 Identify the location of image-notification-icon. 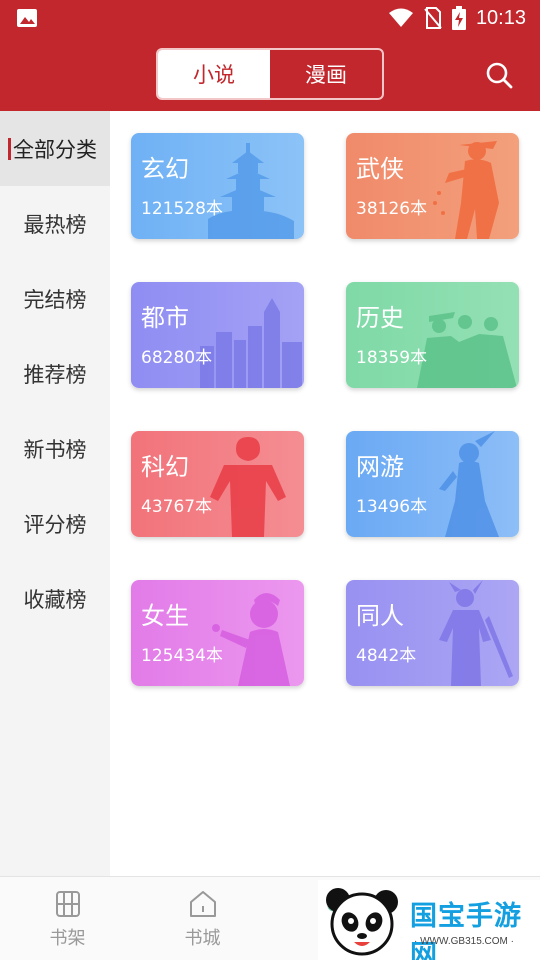
(27, 18).